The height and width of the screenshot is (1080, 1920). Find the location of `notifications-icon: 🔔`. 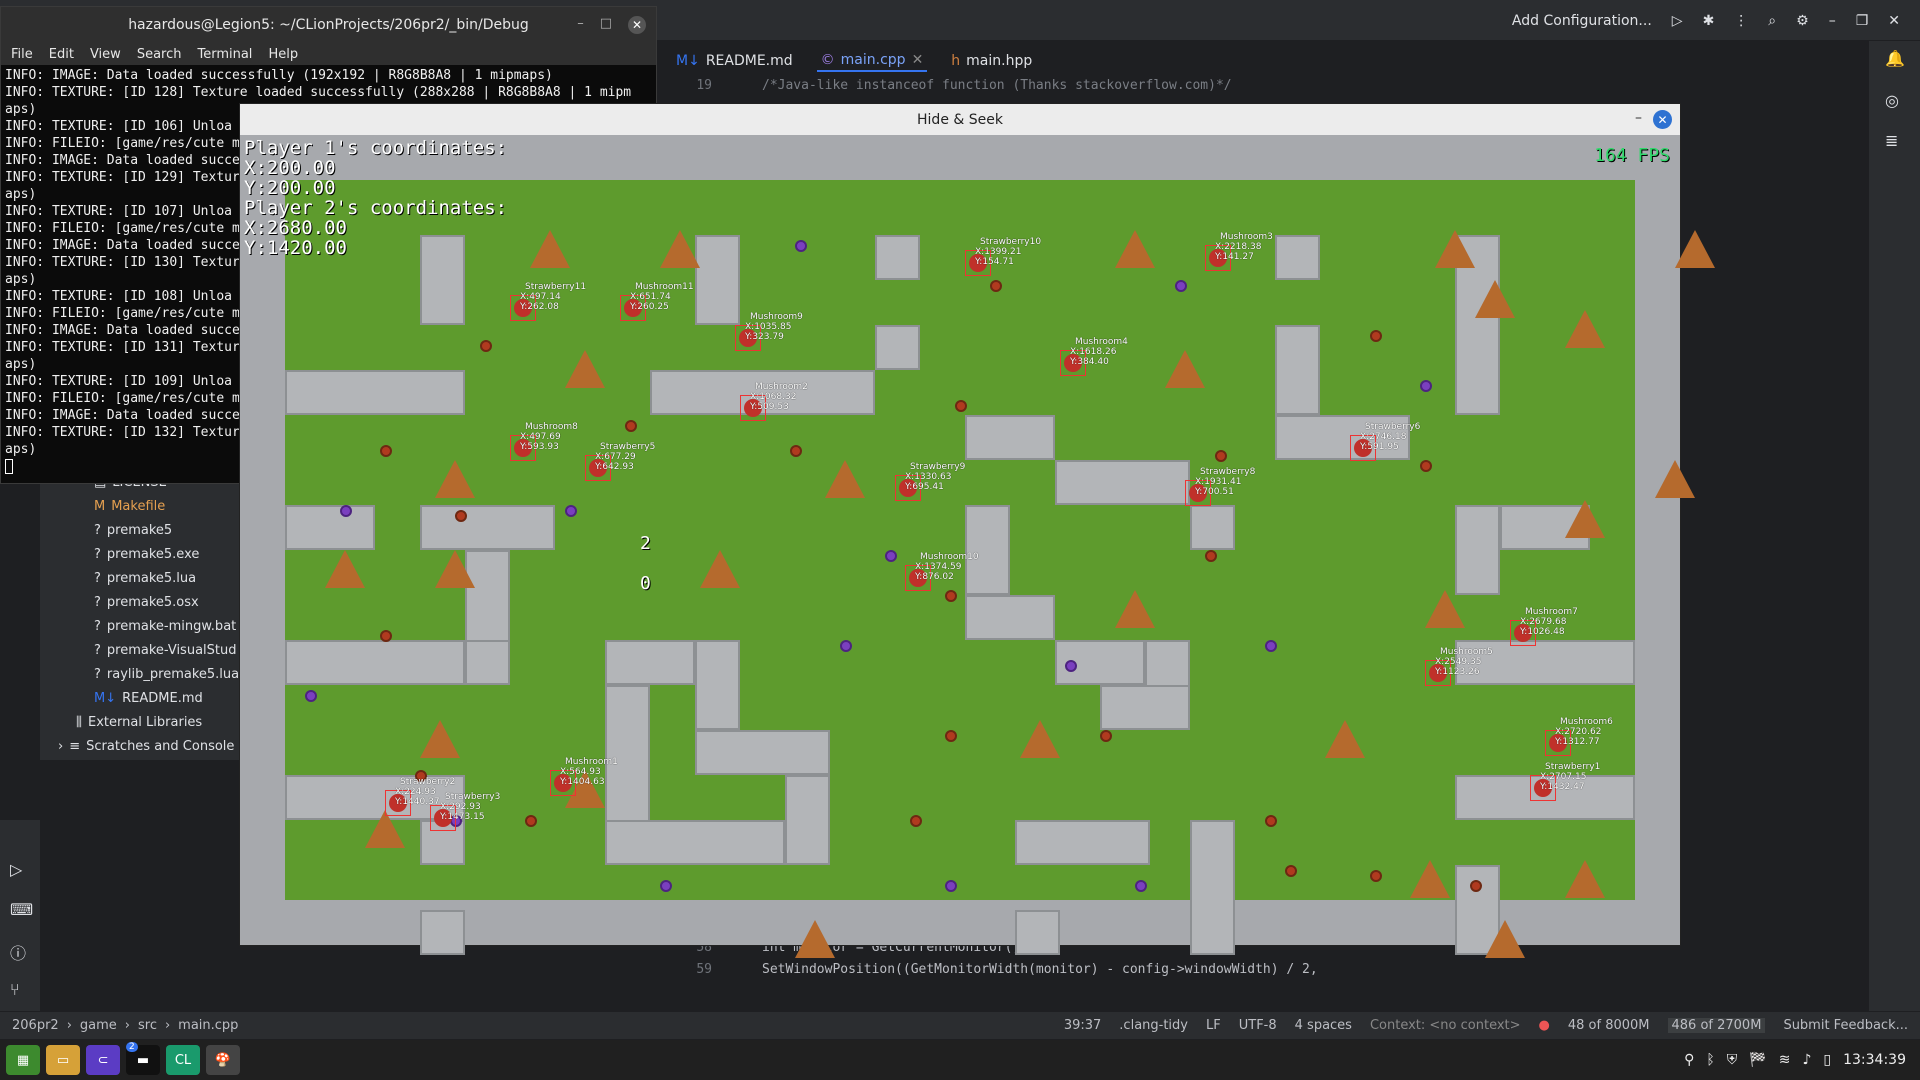

notifications-icon: 🔔 is located at coordinates (1895, 58).